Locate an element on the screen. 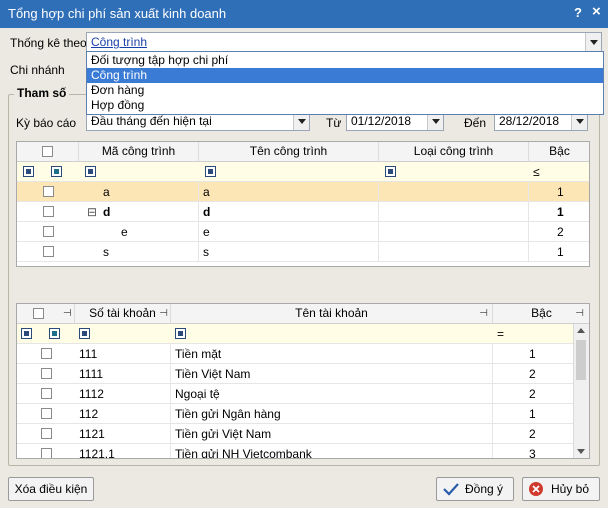  vertical-scrollbar is located at coordinates (581, 391).